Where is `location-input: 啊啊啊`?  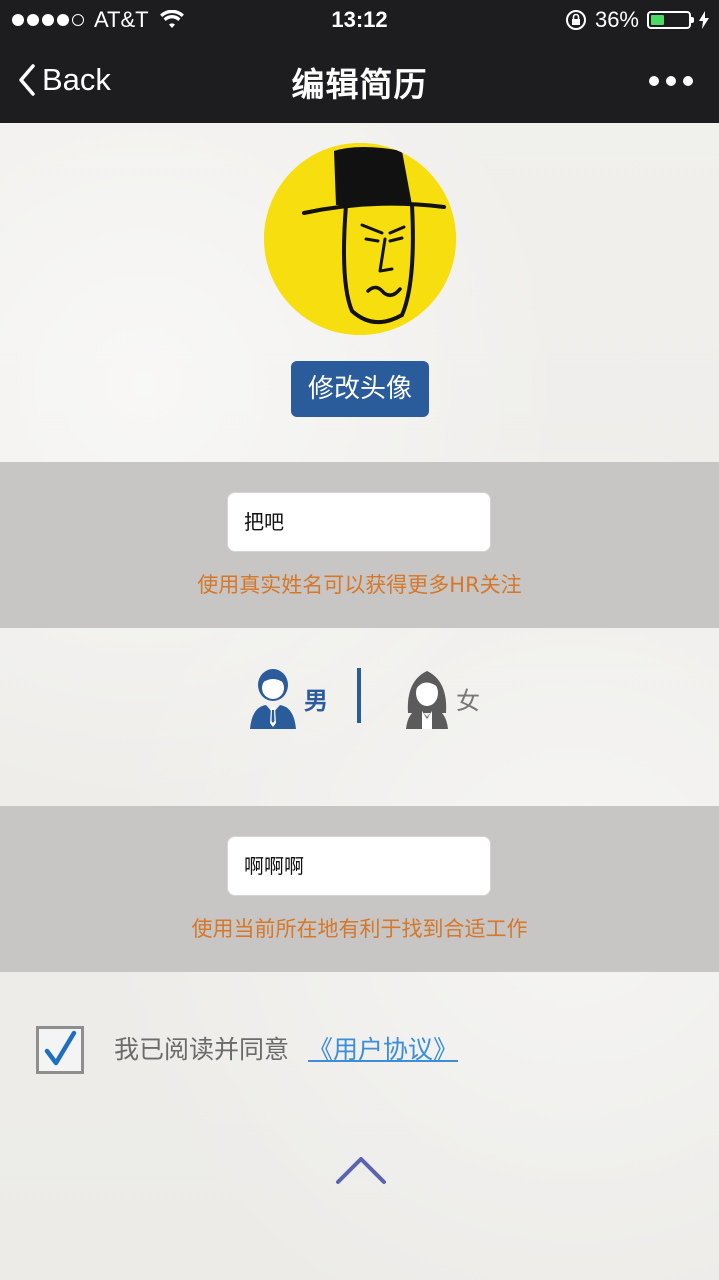
location-input: 啊啊啊 is located at coordinates (359, 866).